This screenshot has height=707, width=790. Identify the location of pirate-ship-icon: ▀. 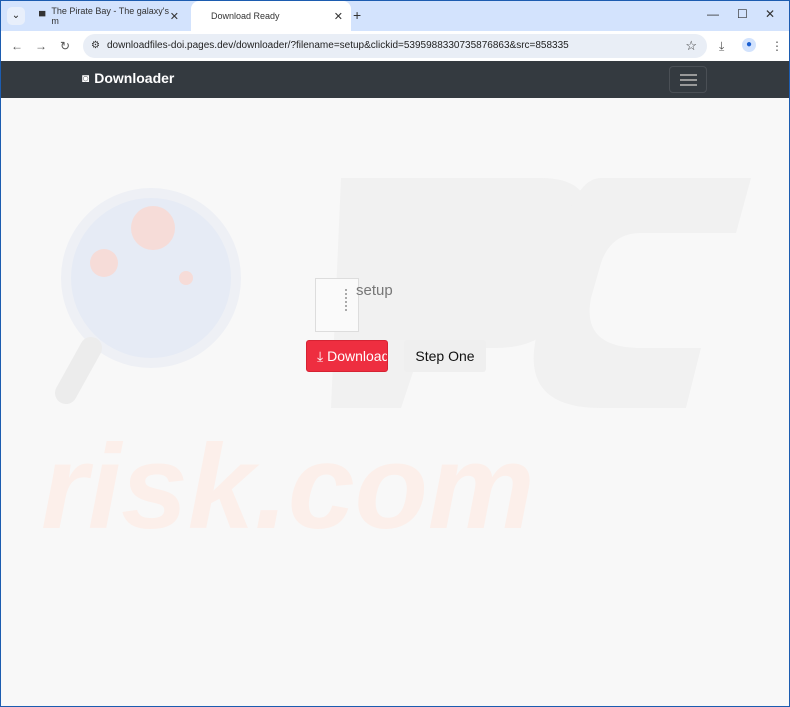
(42, 16).